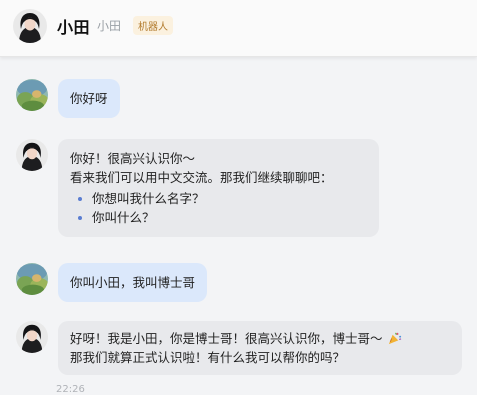  Describe the element at coordinates (74, 27) in the screenshot. I see `contact-name: 小田` at that location.